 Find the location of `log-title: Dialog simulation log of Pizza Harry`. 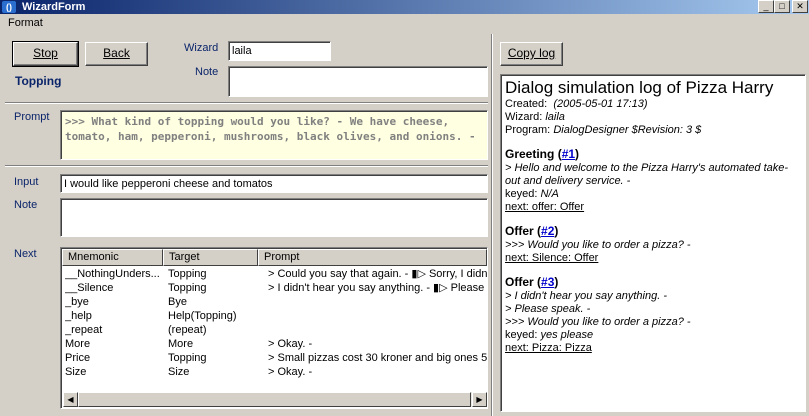

log-title: Dialog simulation log of Pizza Harry is located at coordinates (639, 87).